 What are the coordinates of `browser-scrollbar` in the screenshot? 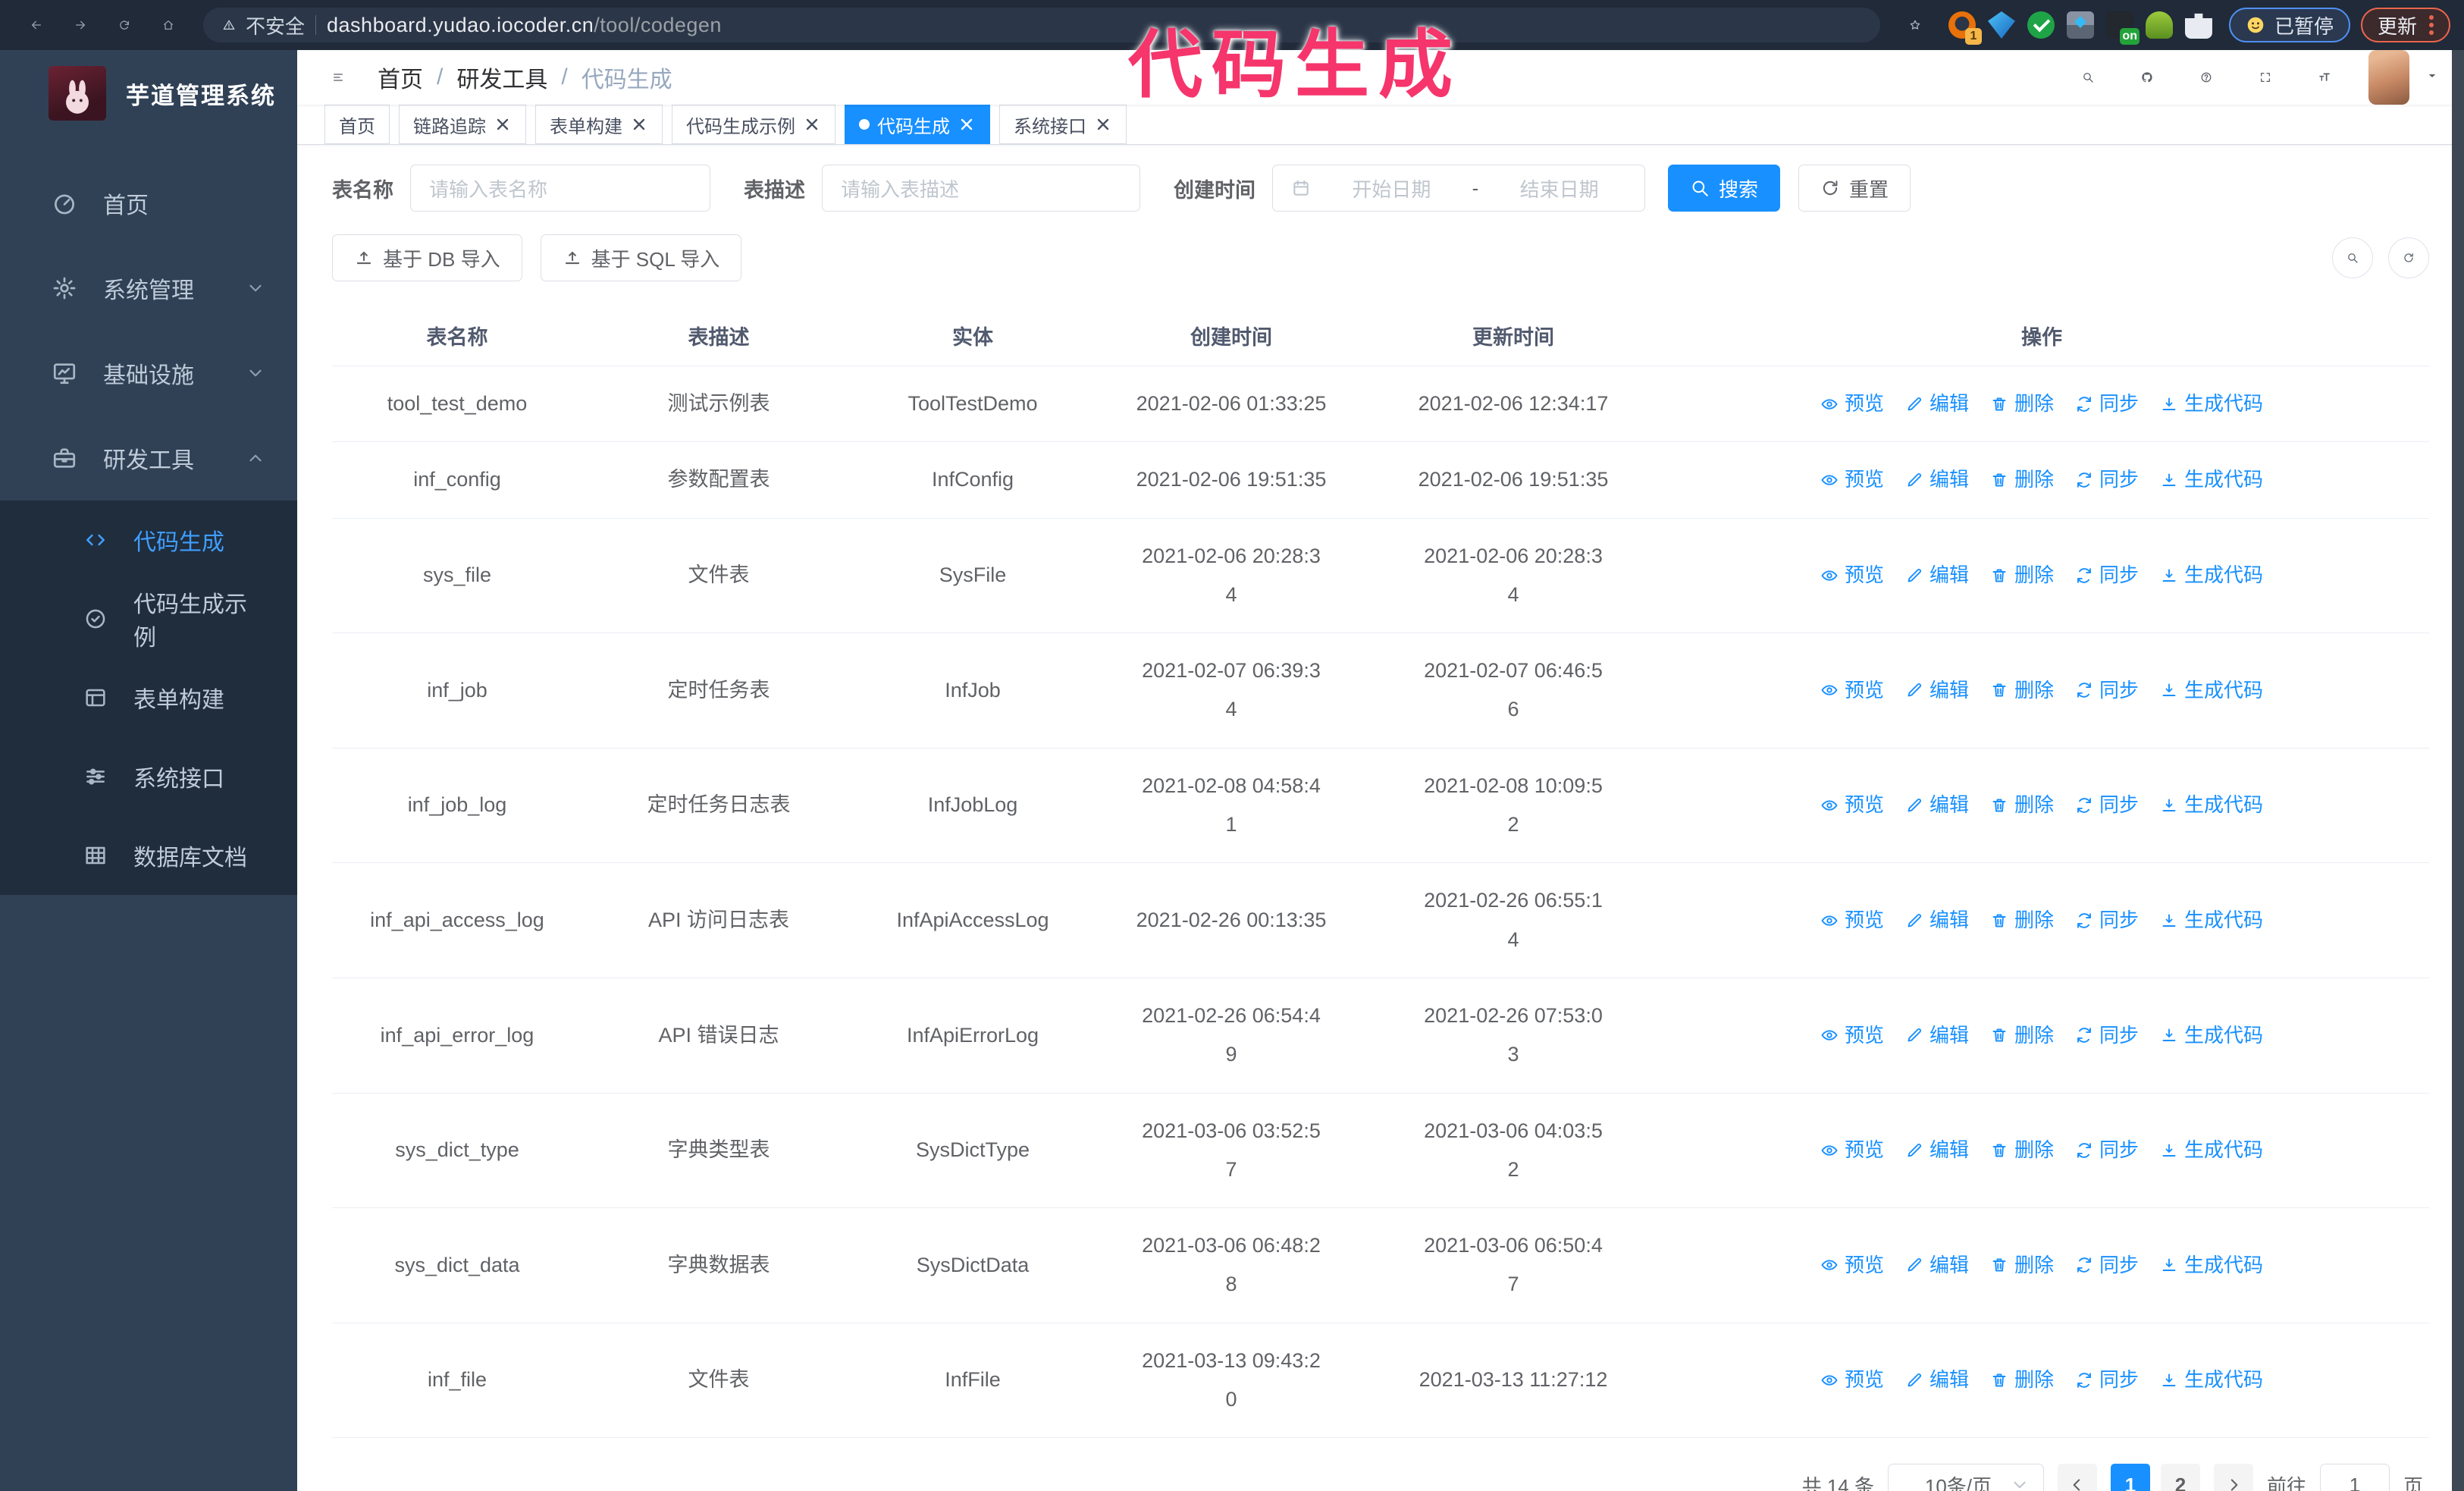 It's located at (2458, 770).